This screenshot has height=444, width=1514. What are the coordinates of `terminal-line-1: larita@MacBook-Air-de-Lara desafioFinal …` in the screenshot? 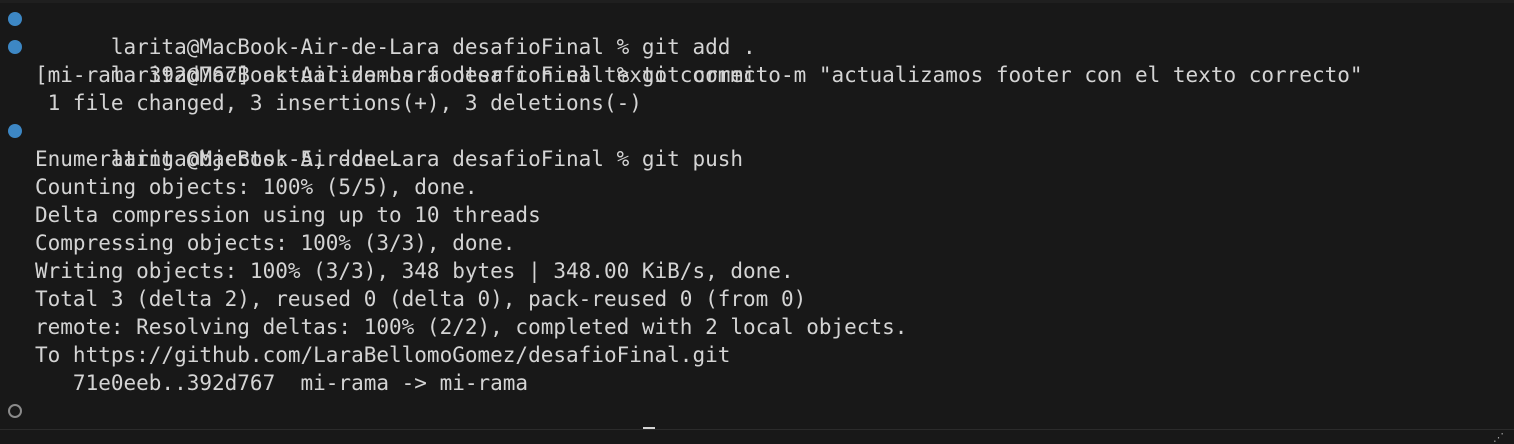 It's located at (757, 32).